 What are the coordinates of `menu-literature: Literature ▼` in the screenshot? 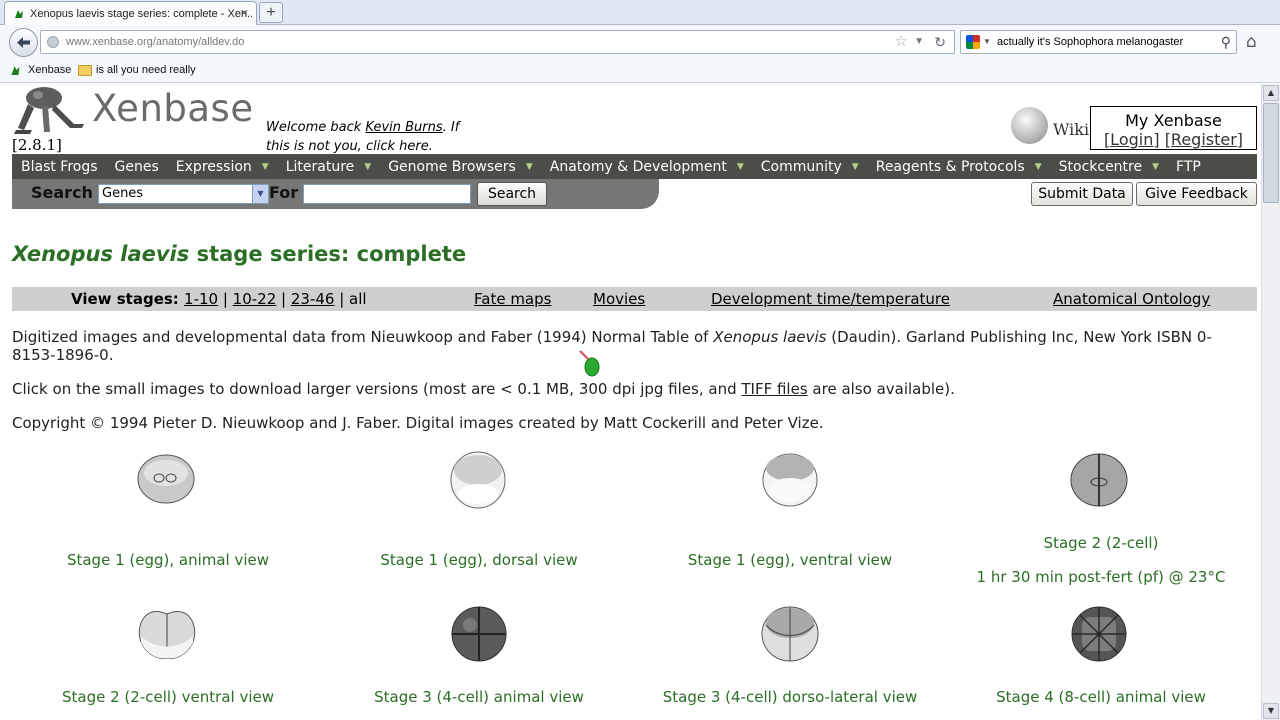 It's located at (328, 167).